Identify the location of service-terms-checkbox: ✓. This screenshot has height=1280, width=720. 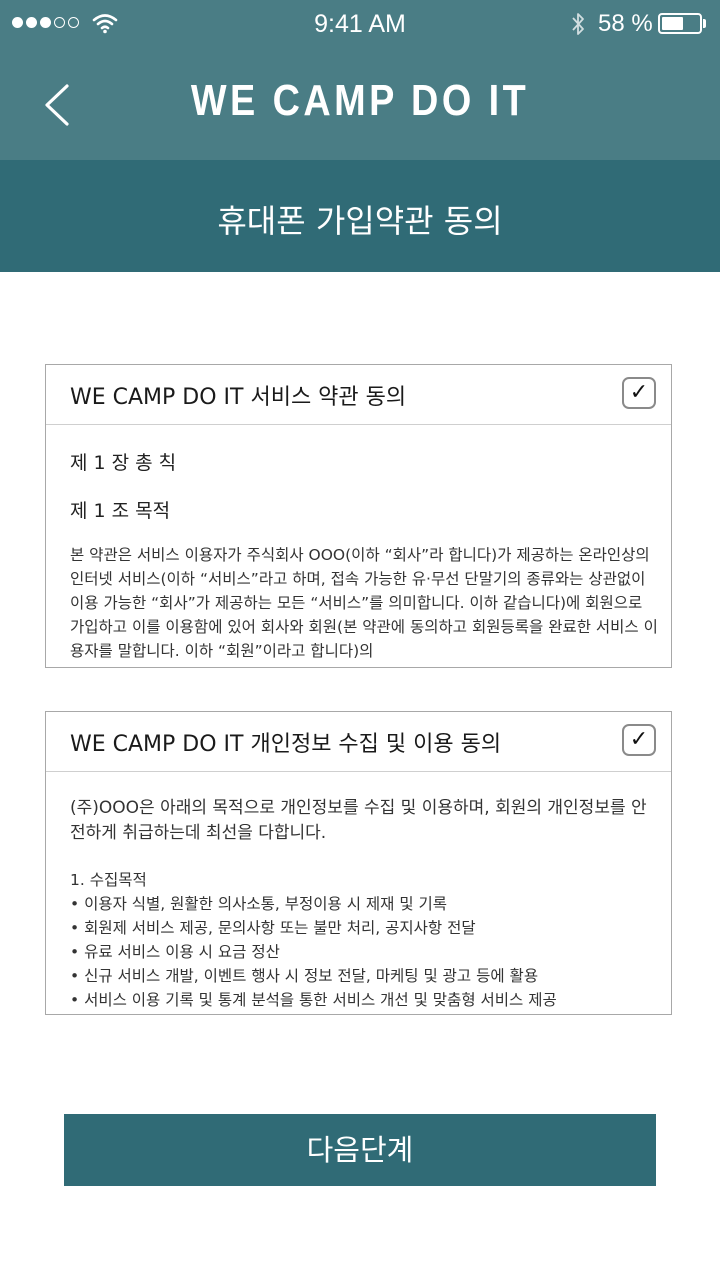
(639, 393).